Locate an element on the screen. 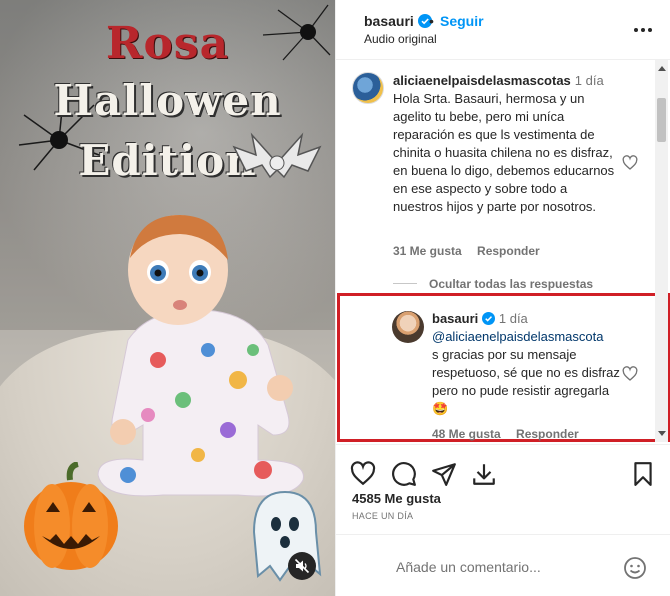  add-comment-bar is located at coordinates (503, 565).